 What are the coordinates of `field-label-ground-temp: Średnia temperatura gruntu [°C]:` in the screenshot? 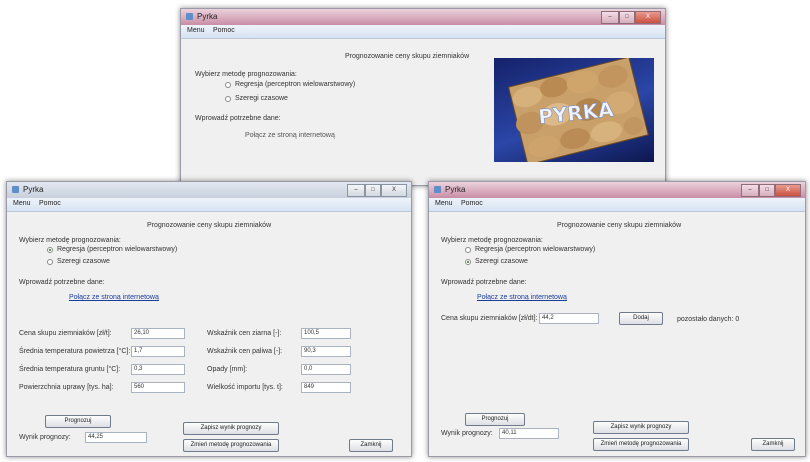 It's located at (70, 369).